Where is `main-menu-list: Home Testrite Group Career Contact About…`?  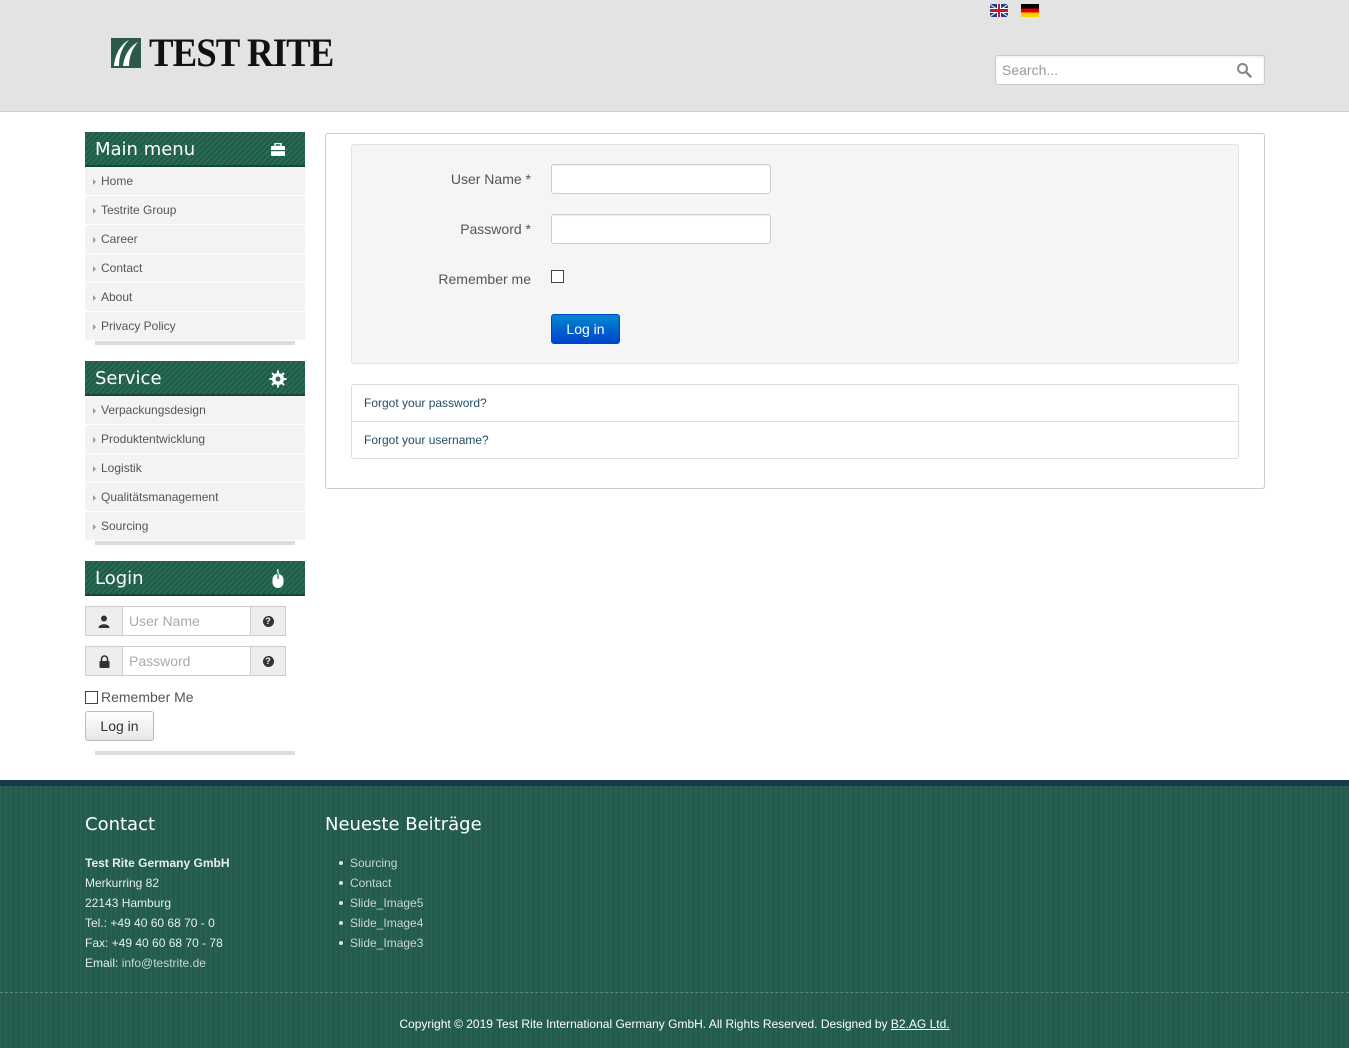 main-menu-list: Home Testrite Group Career Contact About… is located at coordinates (195, 254).